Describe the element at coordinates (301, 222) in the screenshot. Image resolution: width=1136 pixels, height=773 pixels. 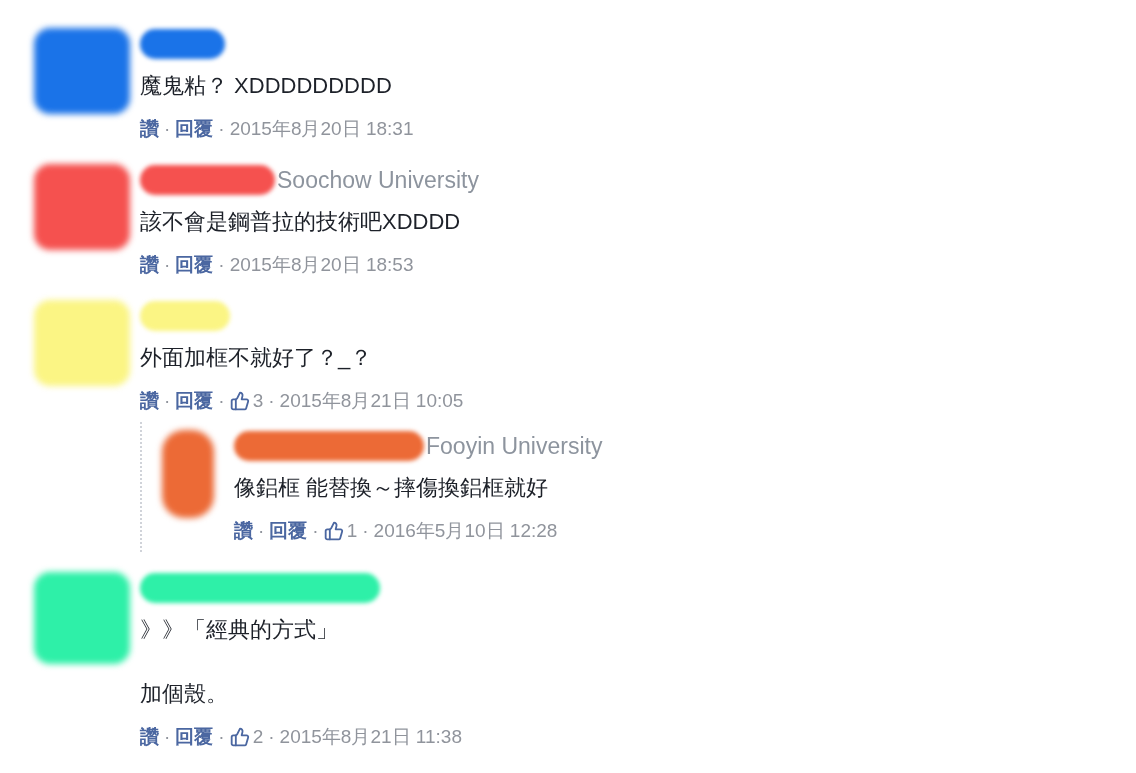
I see `comment-text: 該不會是鋼普拉的技術吧XDDDD` at that location.